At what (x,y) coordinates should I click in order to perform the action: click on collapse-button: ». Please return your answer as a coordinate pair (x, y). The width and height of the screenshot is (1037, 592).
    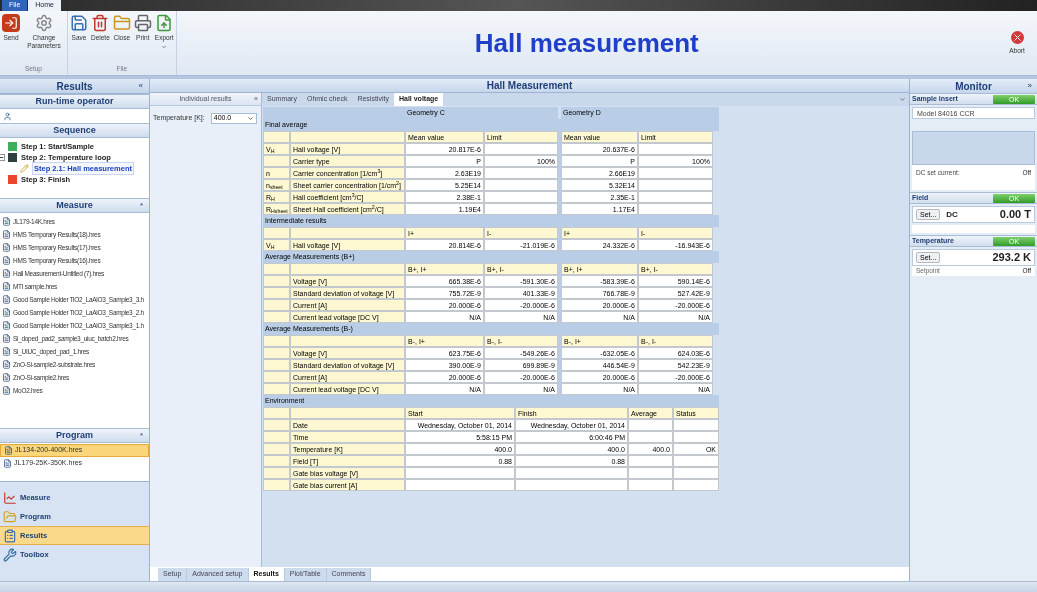
    Looking at the image, I should click on (1029, 86).